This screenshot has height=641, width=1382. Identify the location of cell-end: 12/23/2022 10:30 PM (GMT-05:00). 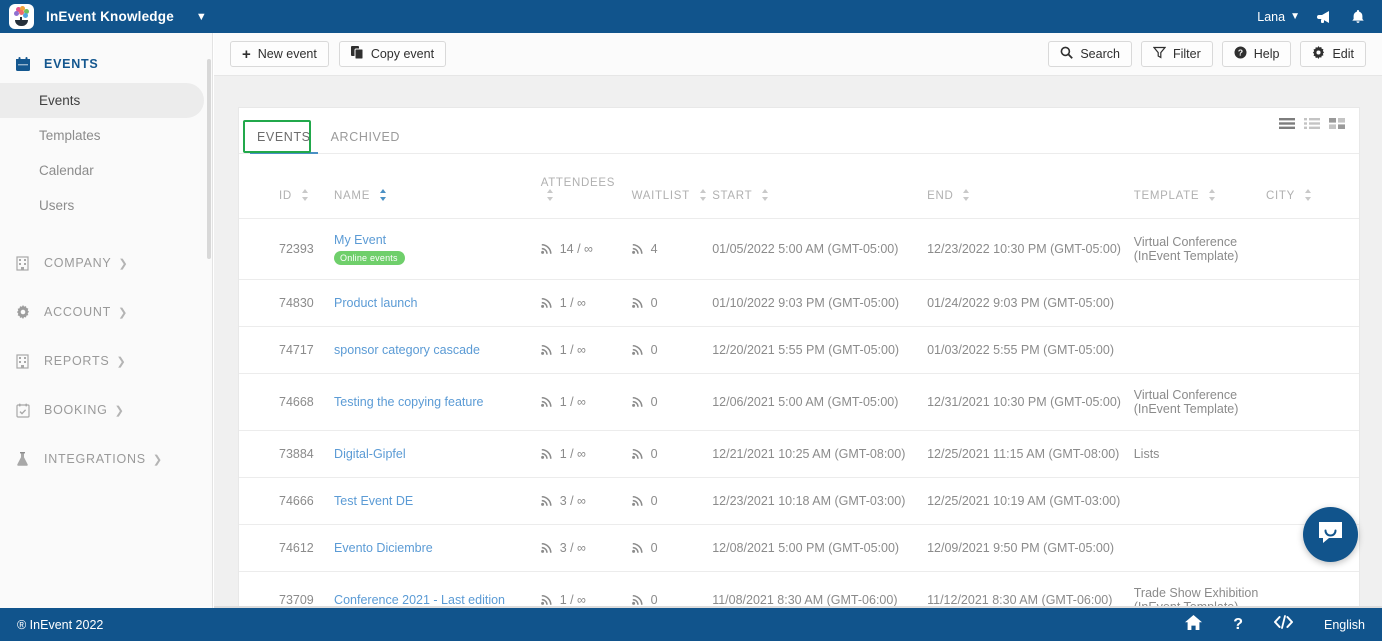
(1030, 249).